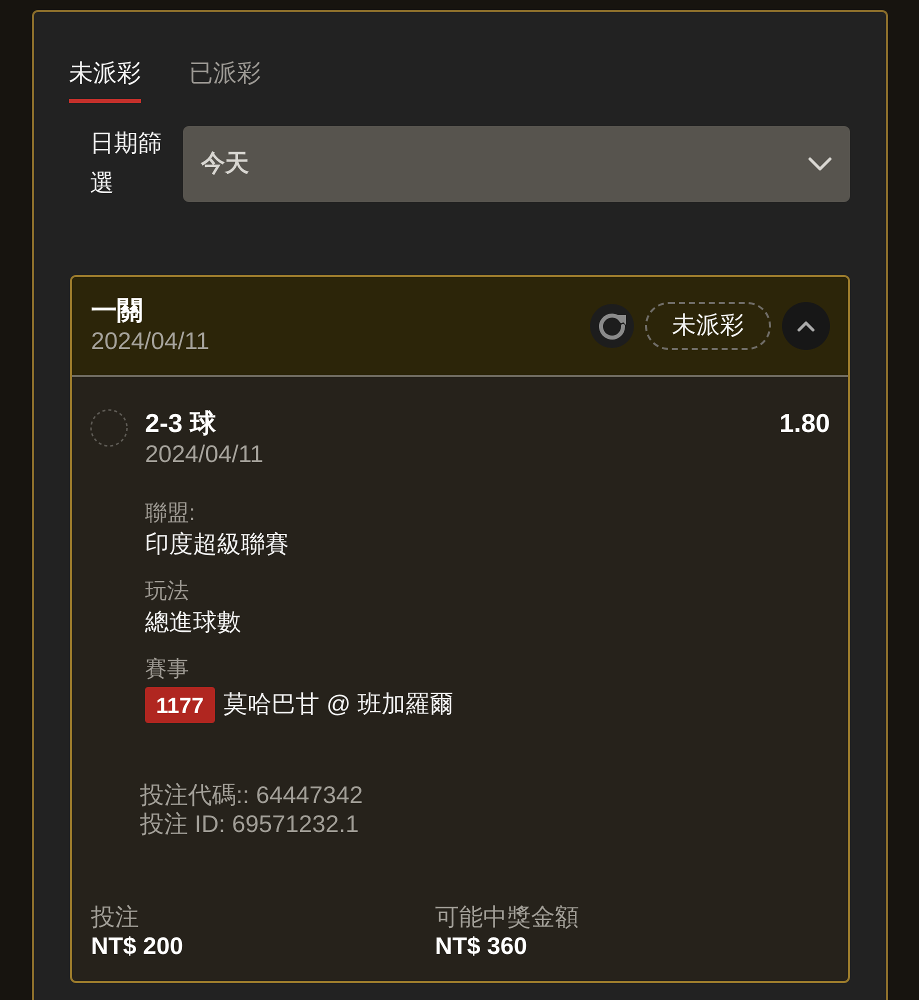 This screenshot has height=1000, width=919. Describe the element at coordinates (109, 428) in the screenshot. I see `dashed-circle-icon` at that location.